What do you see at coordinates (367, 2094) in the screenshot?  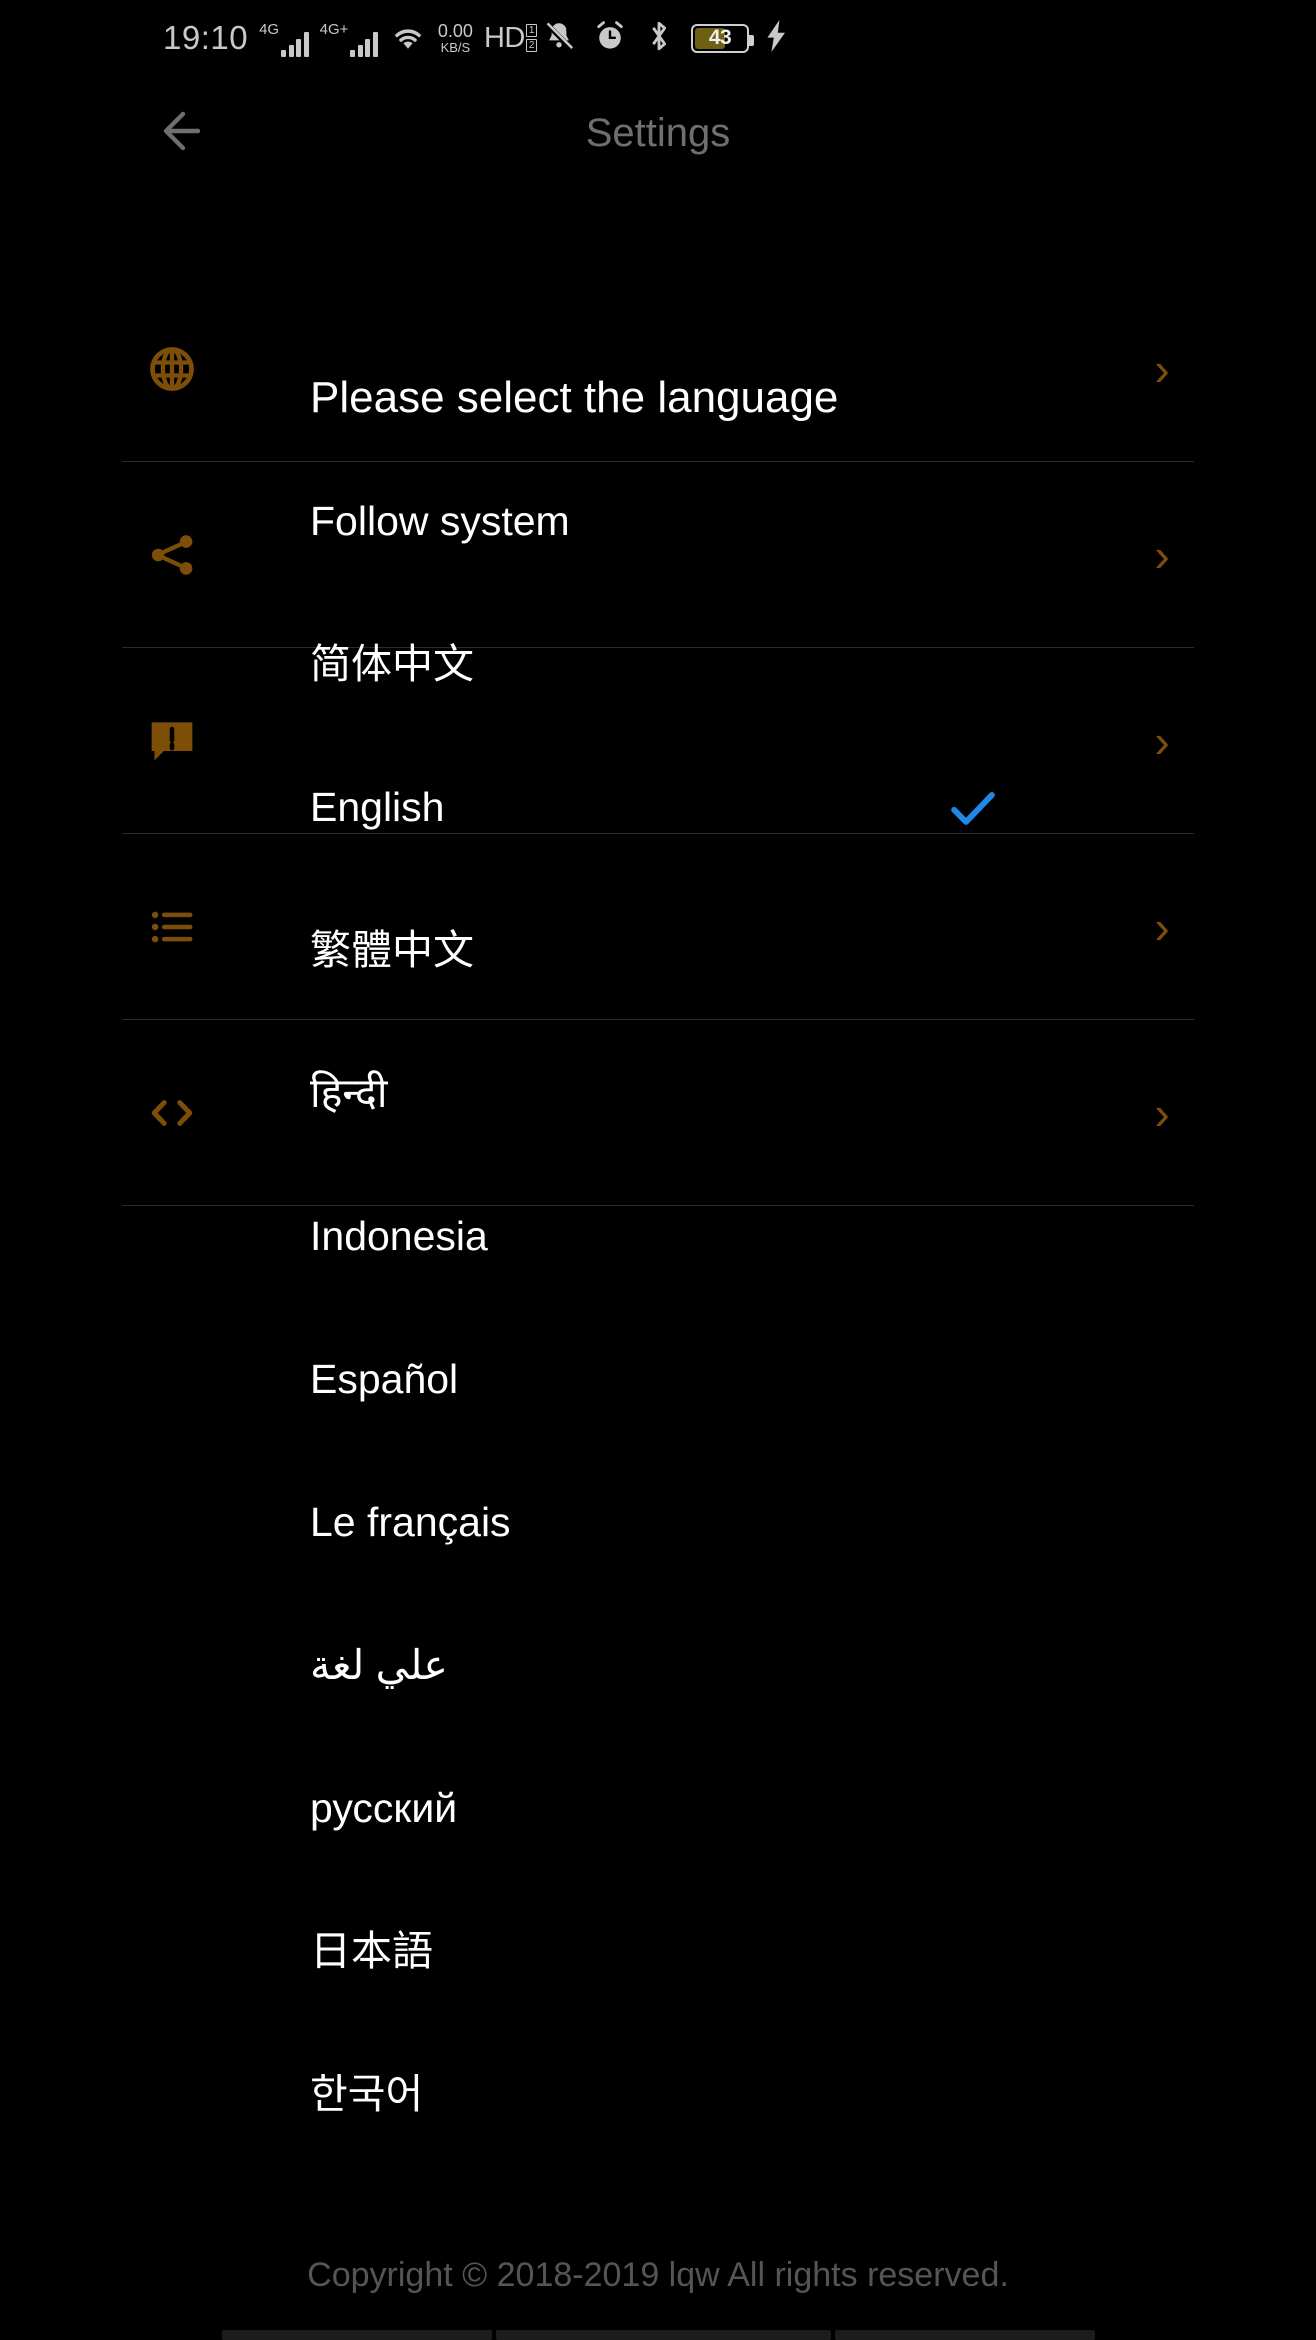 I see `language-label: 한국어` at bounding box center [367, 2094].